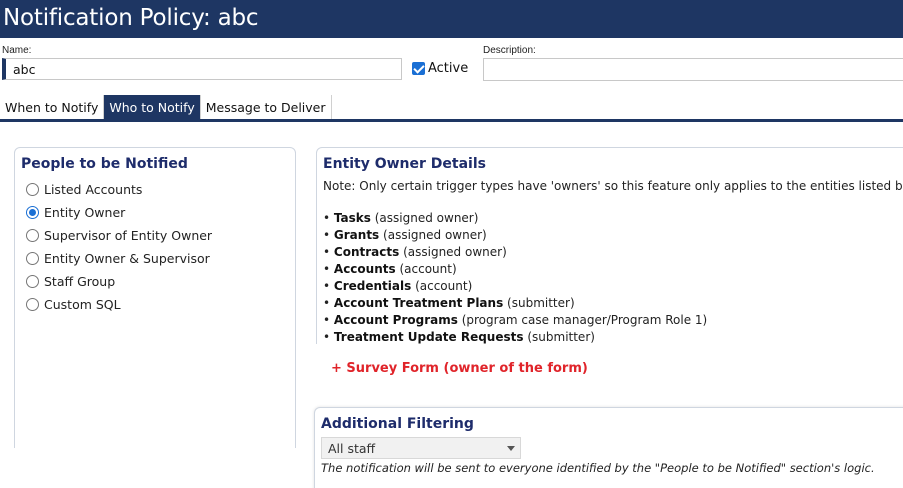  What do you see at coordinates (366, 252) in the screenshot?
I see `entity-name: Contracts` at bounding box center [366, 252].